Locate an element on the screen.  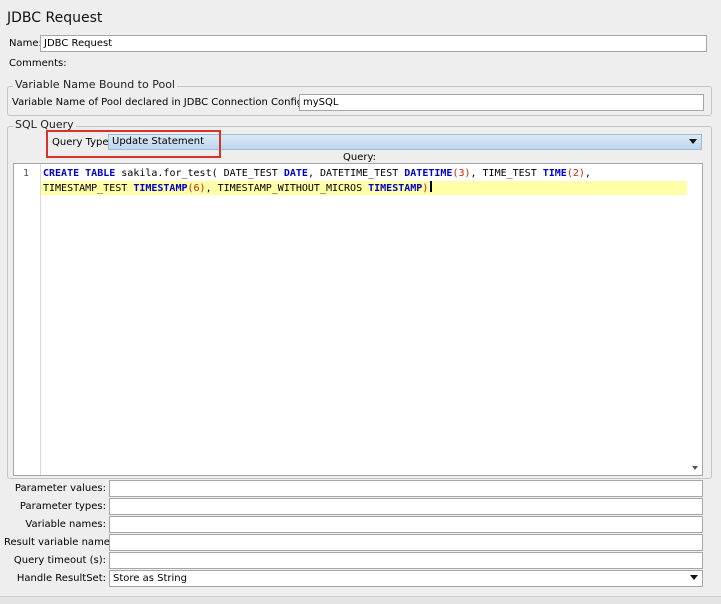
parameter-values-label: Parameter values: is located at coordinates (60, 488).